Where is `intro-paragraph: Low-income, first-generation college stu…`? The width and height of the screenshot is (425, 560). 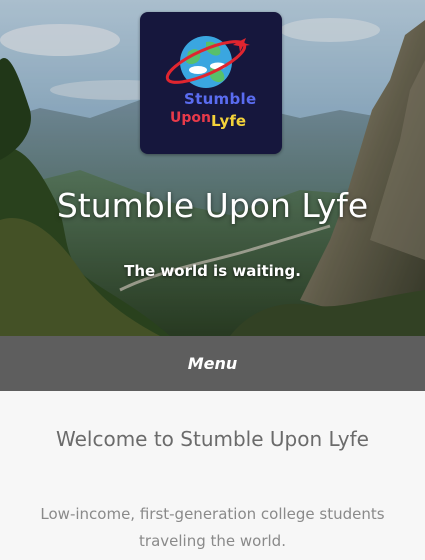
intro-paragraph: Low-income, first-generation college stu… is located at coordinates (212, 527).